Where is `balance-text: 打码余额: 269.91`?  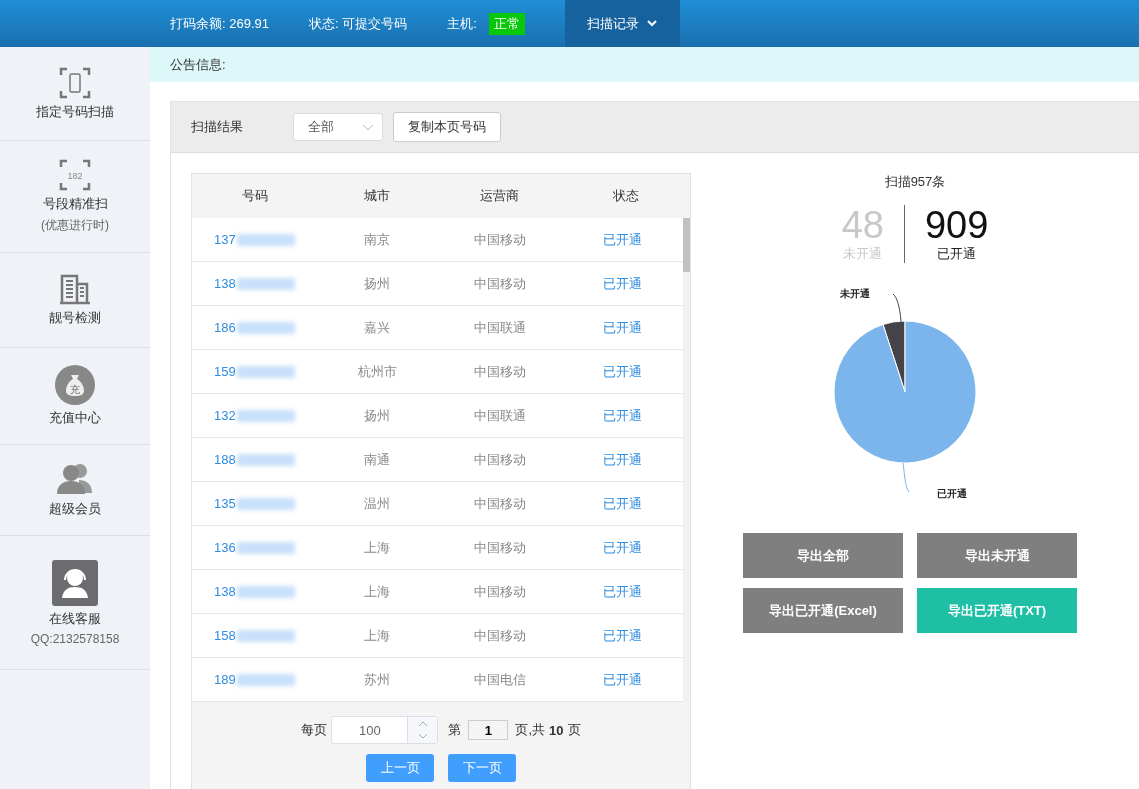 balance-text: 打码余额: 269.91 is located at coordinates (219, 23).